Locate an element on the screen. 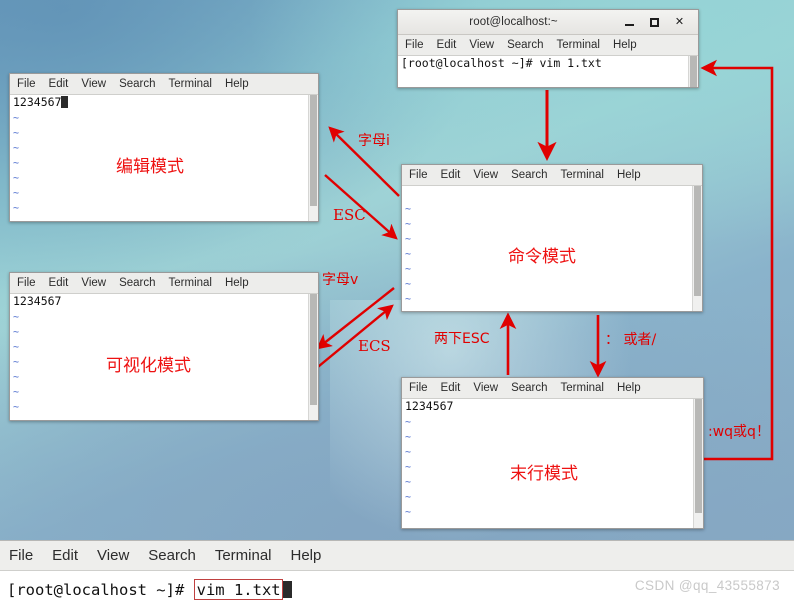 Image resolution: width=794 pixels, height=609 pixels. annotation-esc: ESC is located at coordinates (349, 215).